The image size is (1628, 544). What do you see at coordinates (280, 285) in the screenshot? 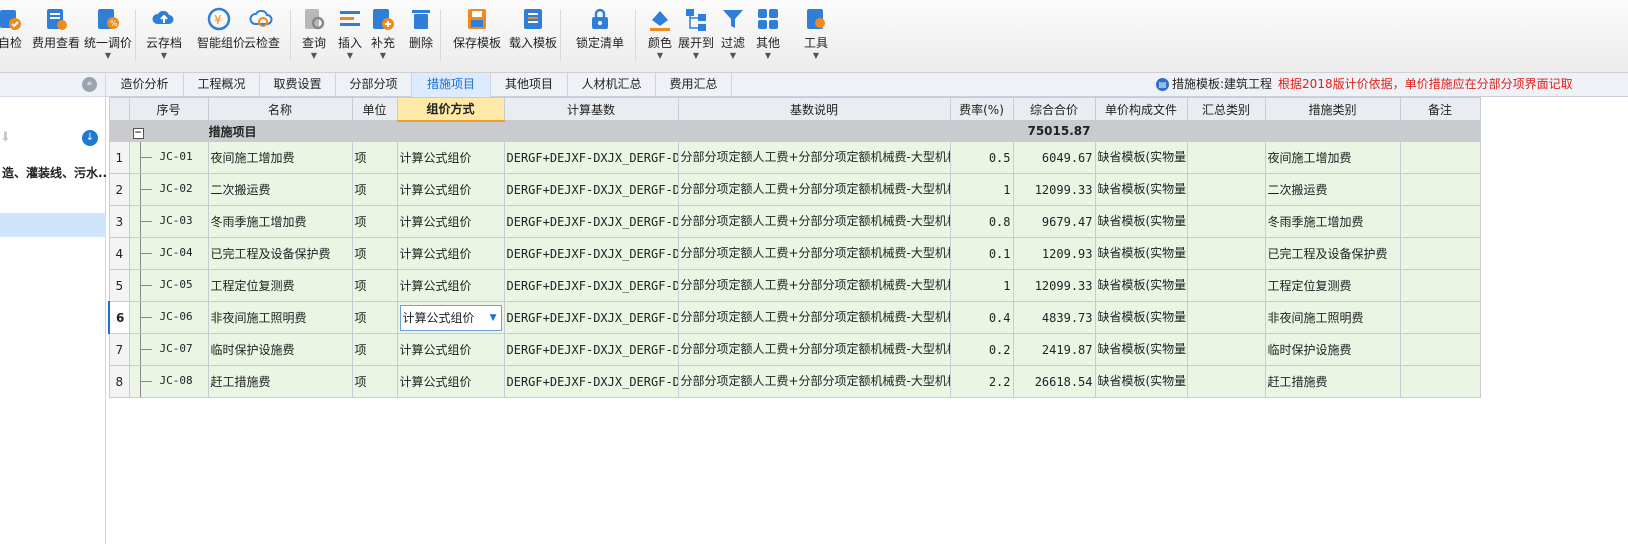
I see `item-name: 工程定位复测费` at bounding box center [280, 285].